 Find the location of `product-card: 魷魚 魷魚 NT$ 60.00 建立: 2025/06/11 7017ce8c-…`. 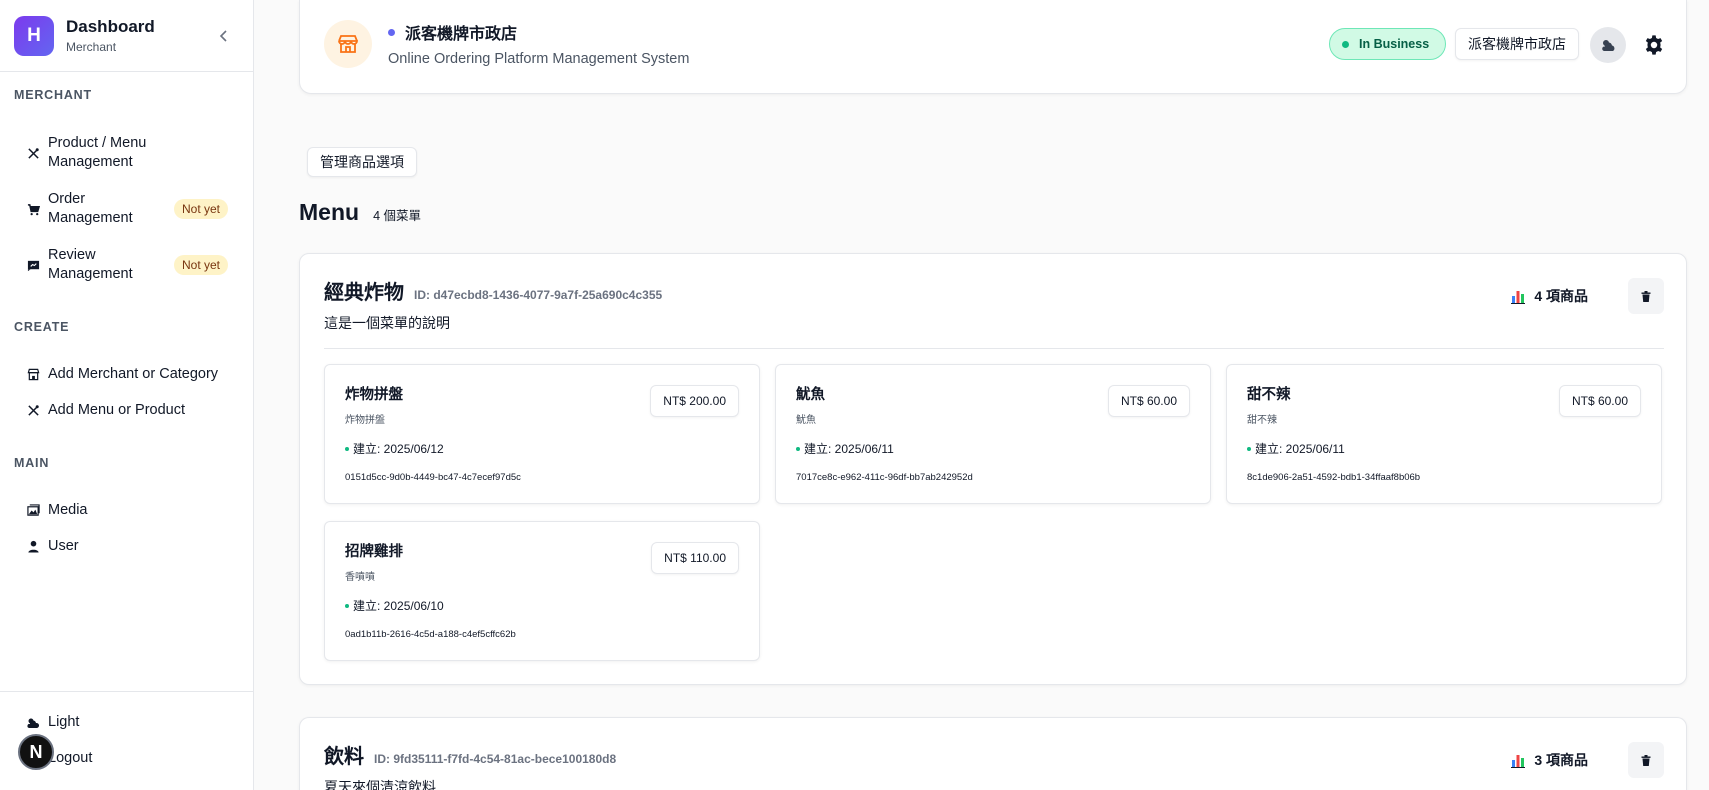

product-card: 魷魚 魷魚 NT$ 60.00 建立: 2025/06/11 7017ce8c-… is located at coordinates (993, 434).